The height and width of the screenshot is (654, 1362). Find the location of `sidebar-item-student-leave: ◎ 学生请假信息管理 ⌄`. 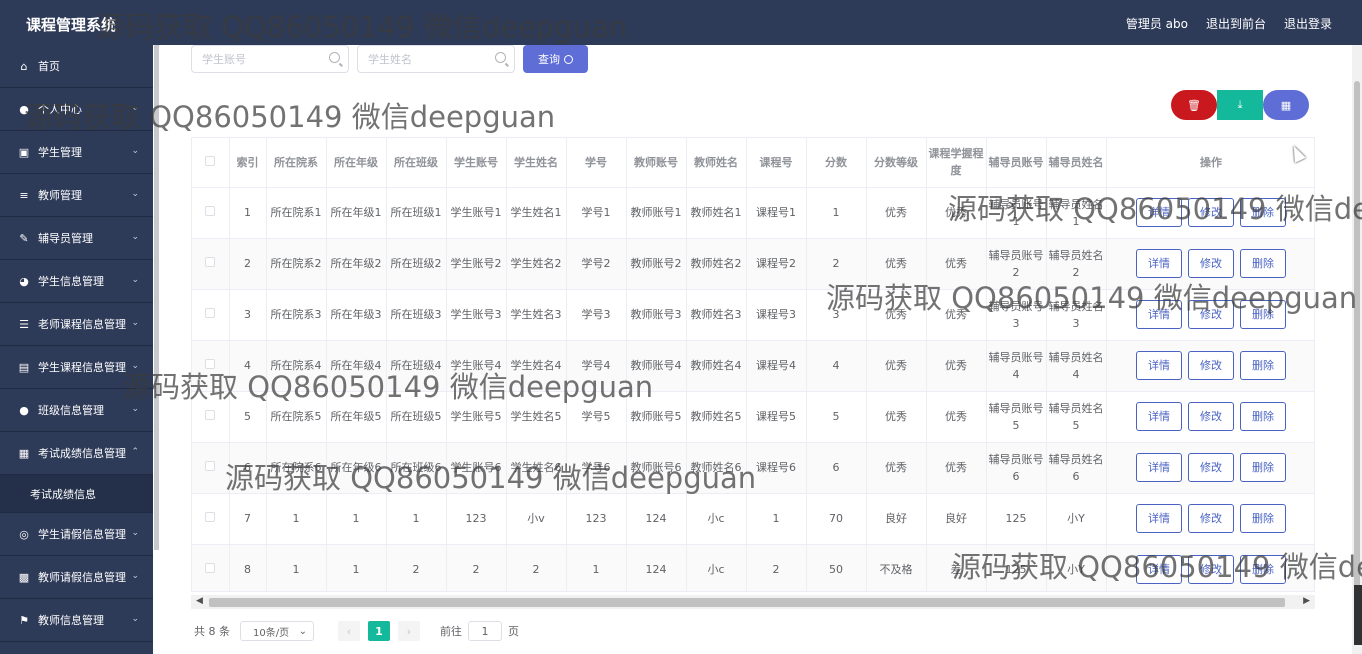

sidebar-item-student-leave: ◎ 学生请假信息管理 ⌄ is located at coordinates (76, 534).